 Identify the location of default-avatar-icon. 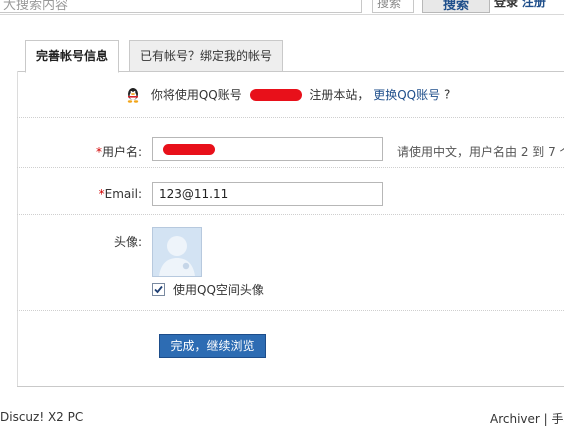
(177, 252).